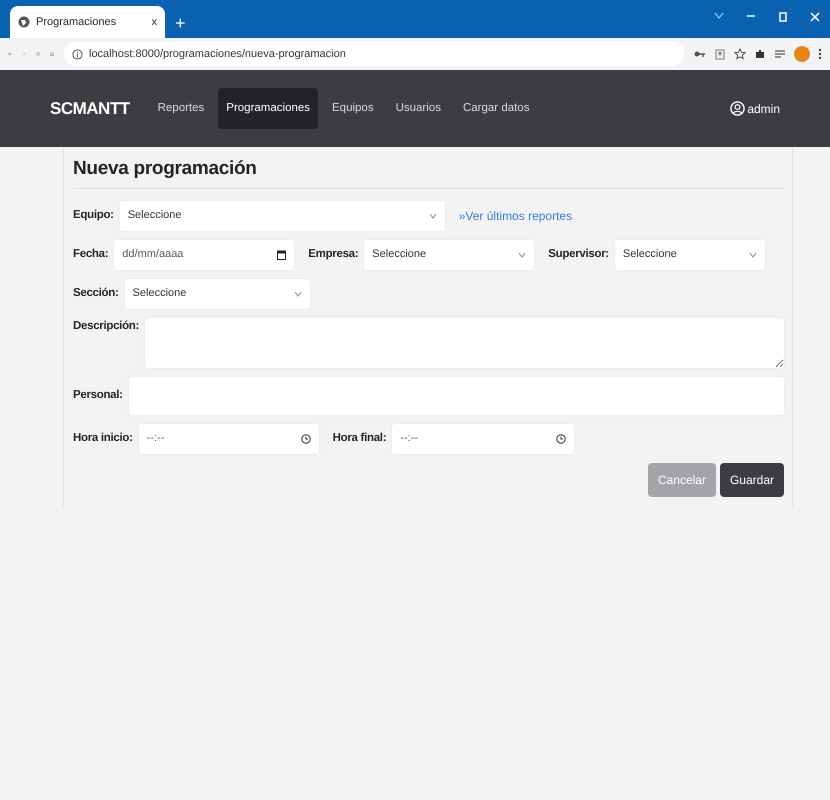  What do you see at coordinates (515, 215) in the screenshot?
I see `reports-link: »Ver últimos reportes` at bounding box center [515, 215].